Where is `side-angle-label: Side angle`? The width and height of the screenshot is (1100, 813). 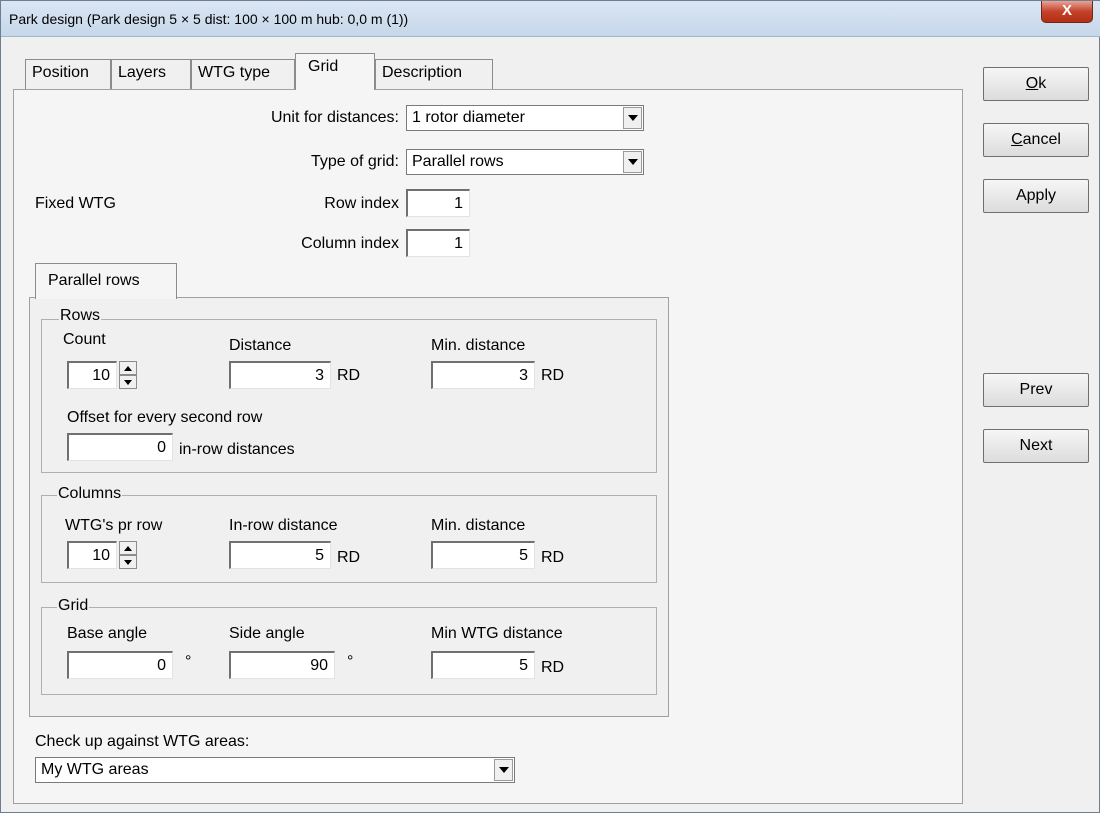 side-angle-label: Side angle is located at coordinates (267, 633).